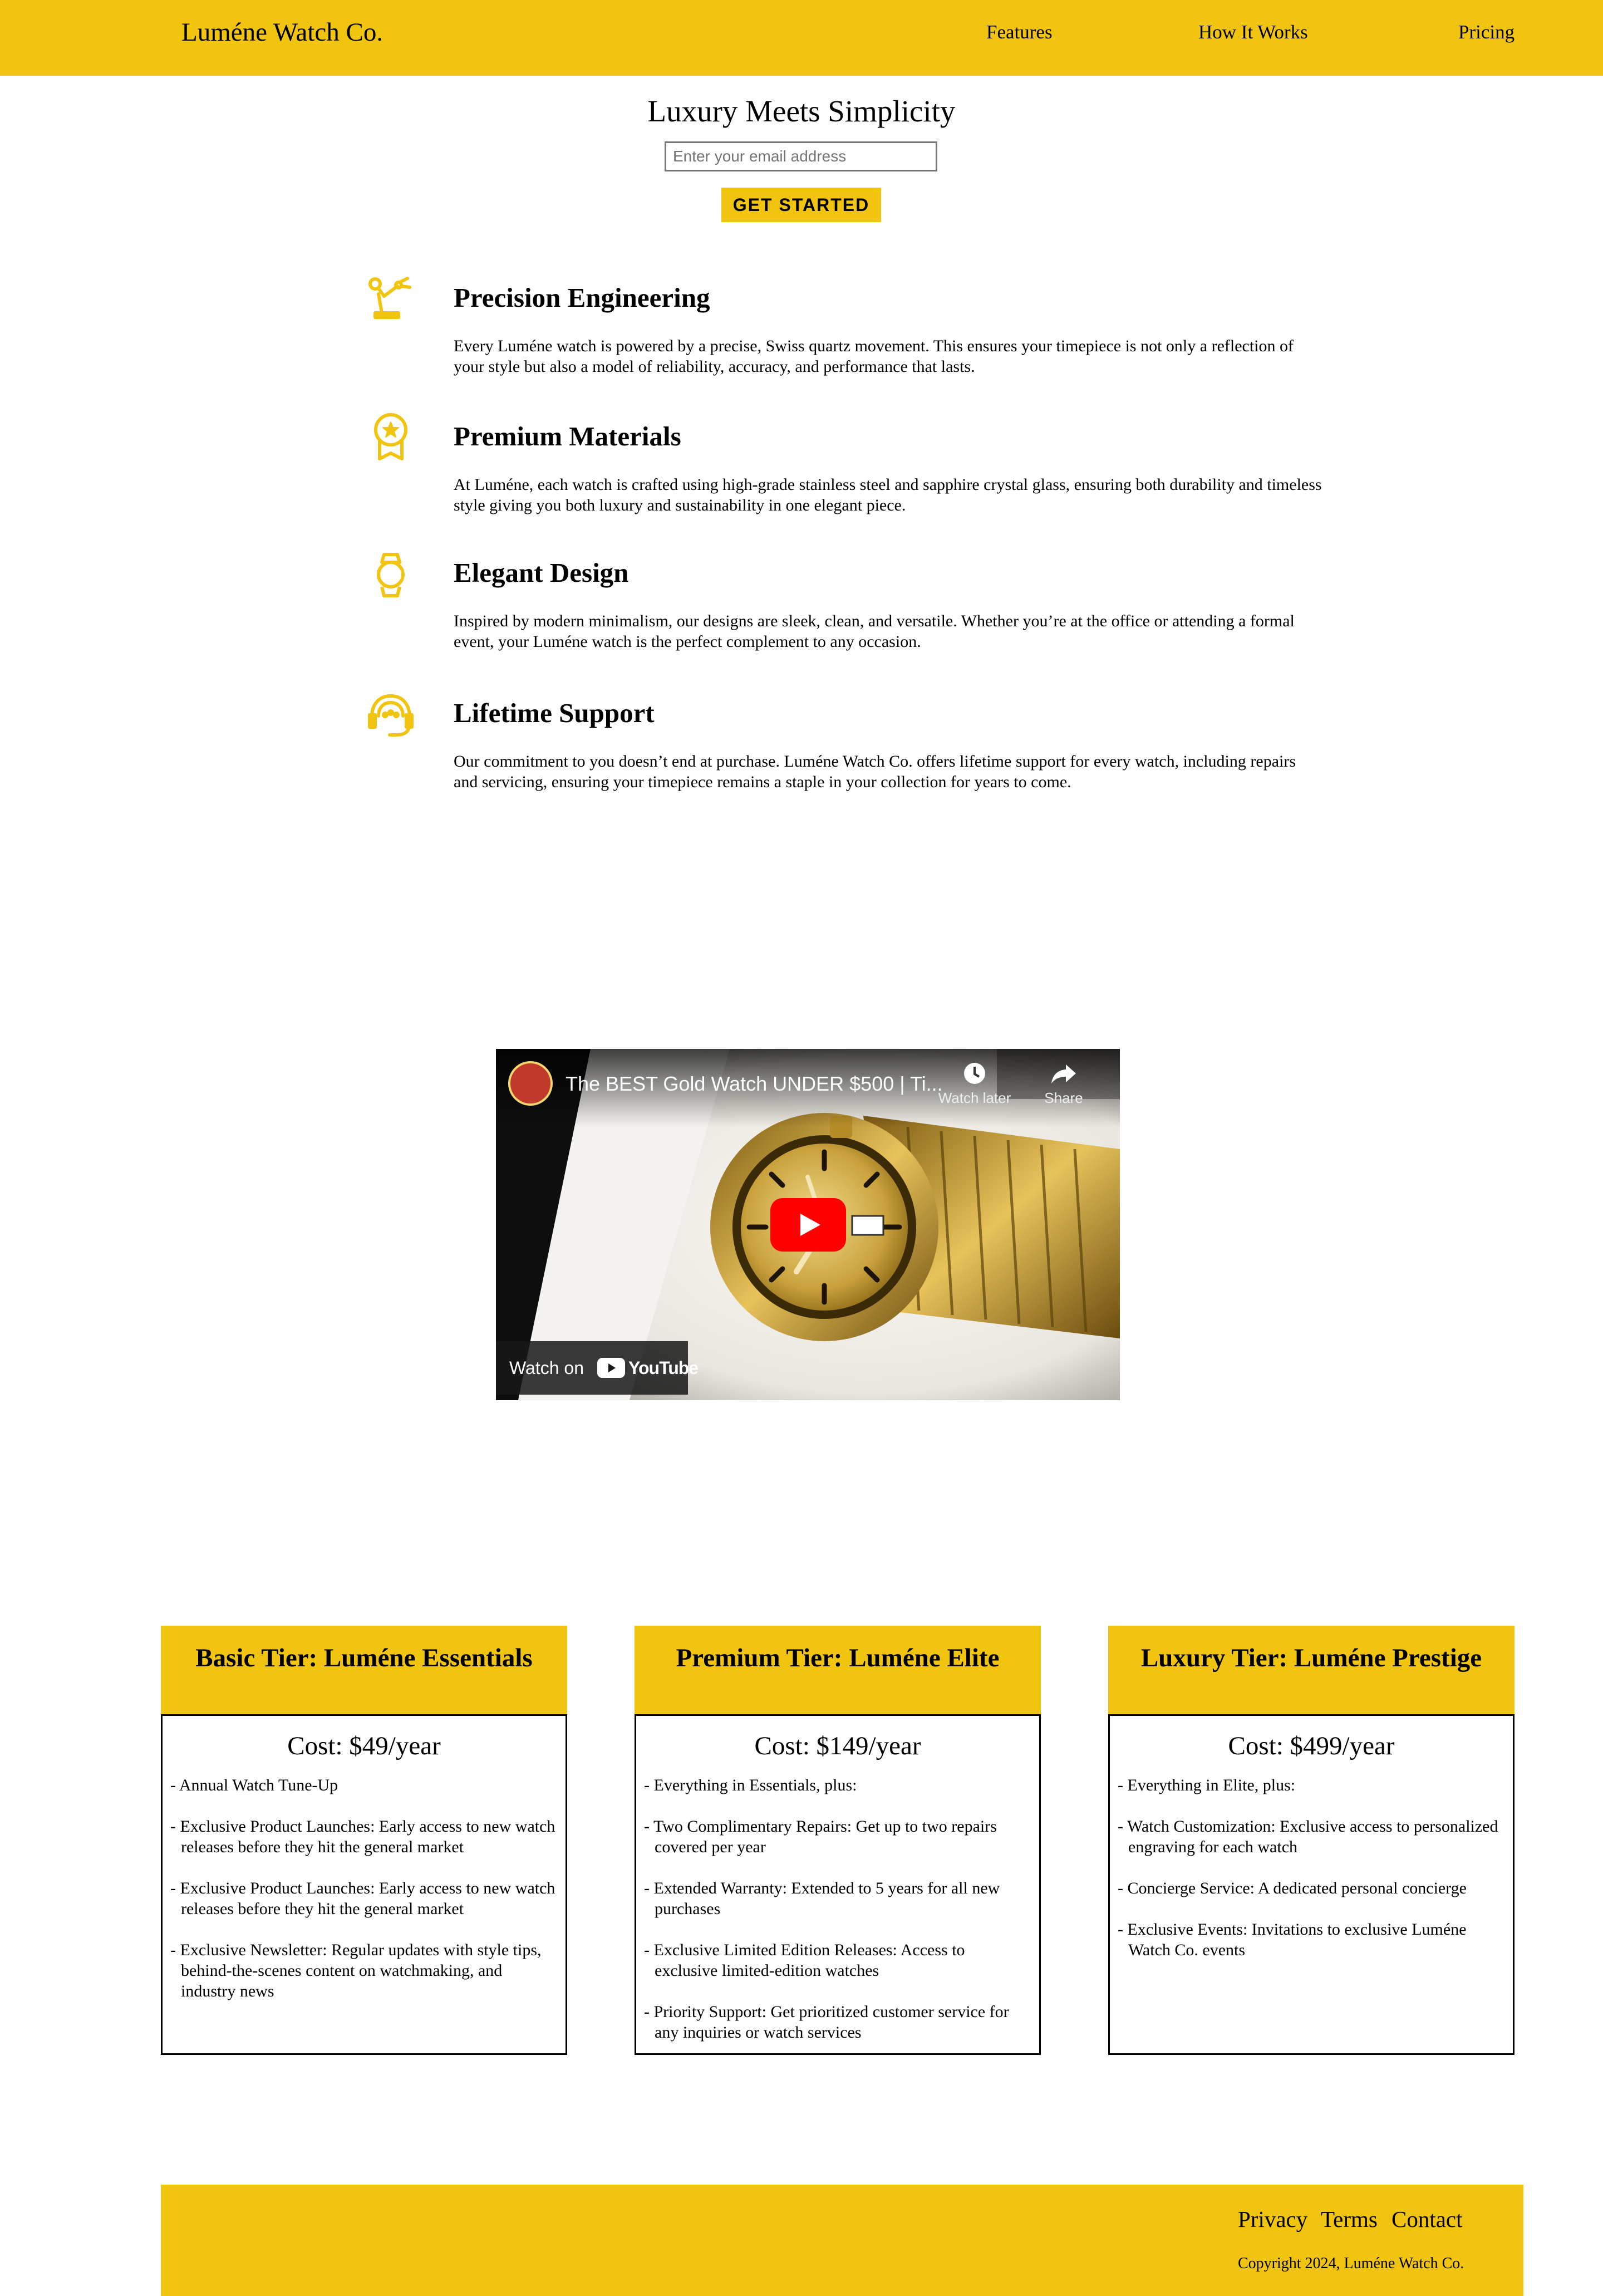 This screenshot has height=2296, width=1603. Describe the element at coordinates (1063, 1073) in the screenshot. I see `share-icon` at that location.